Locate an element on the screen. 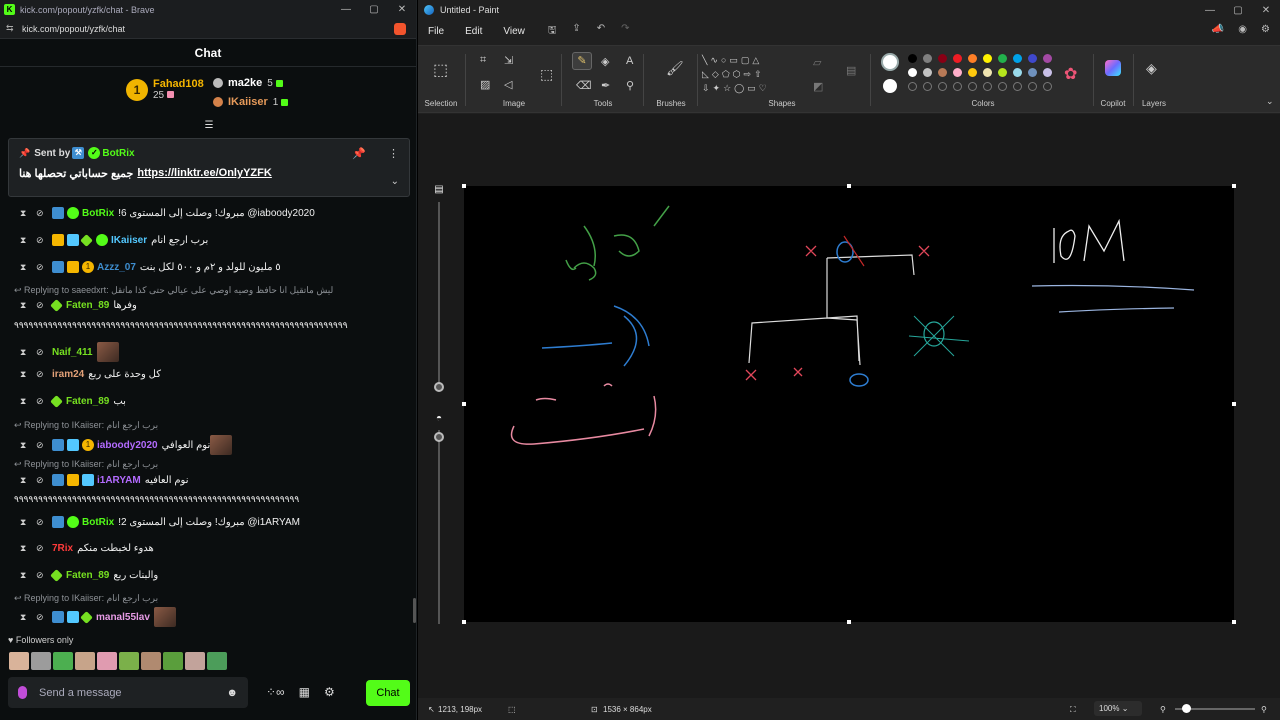 The image size is (1280, 720). redo-icon: ↷ is located at coordinates (625, 31).